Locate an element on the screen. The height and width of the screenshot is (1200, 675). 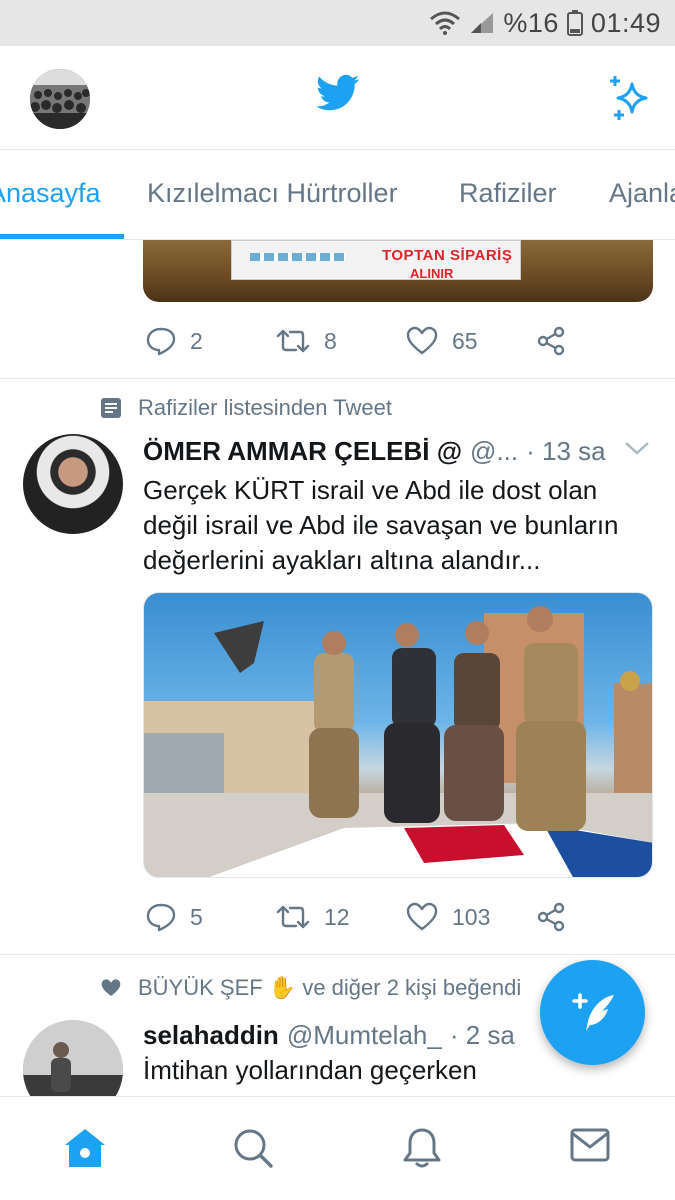
image-sign-text-2: ALINIR is located at coordinates (432, 273).